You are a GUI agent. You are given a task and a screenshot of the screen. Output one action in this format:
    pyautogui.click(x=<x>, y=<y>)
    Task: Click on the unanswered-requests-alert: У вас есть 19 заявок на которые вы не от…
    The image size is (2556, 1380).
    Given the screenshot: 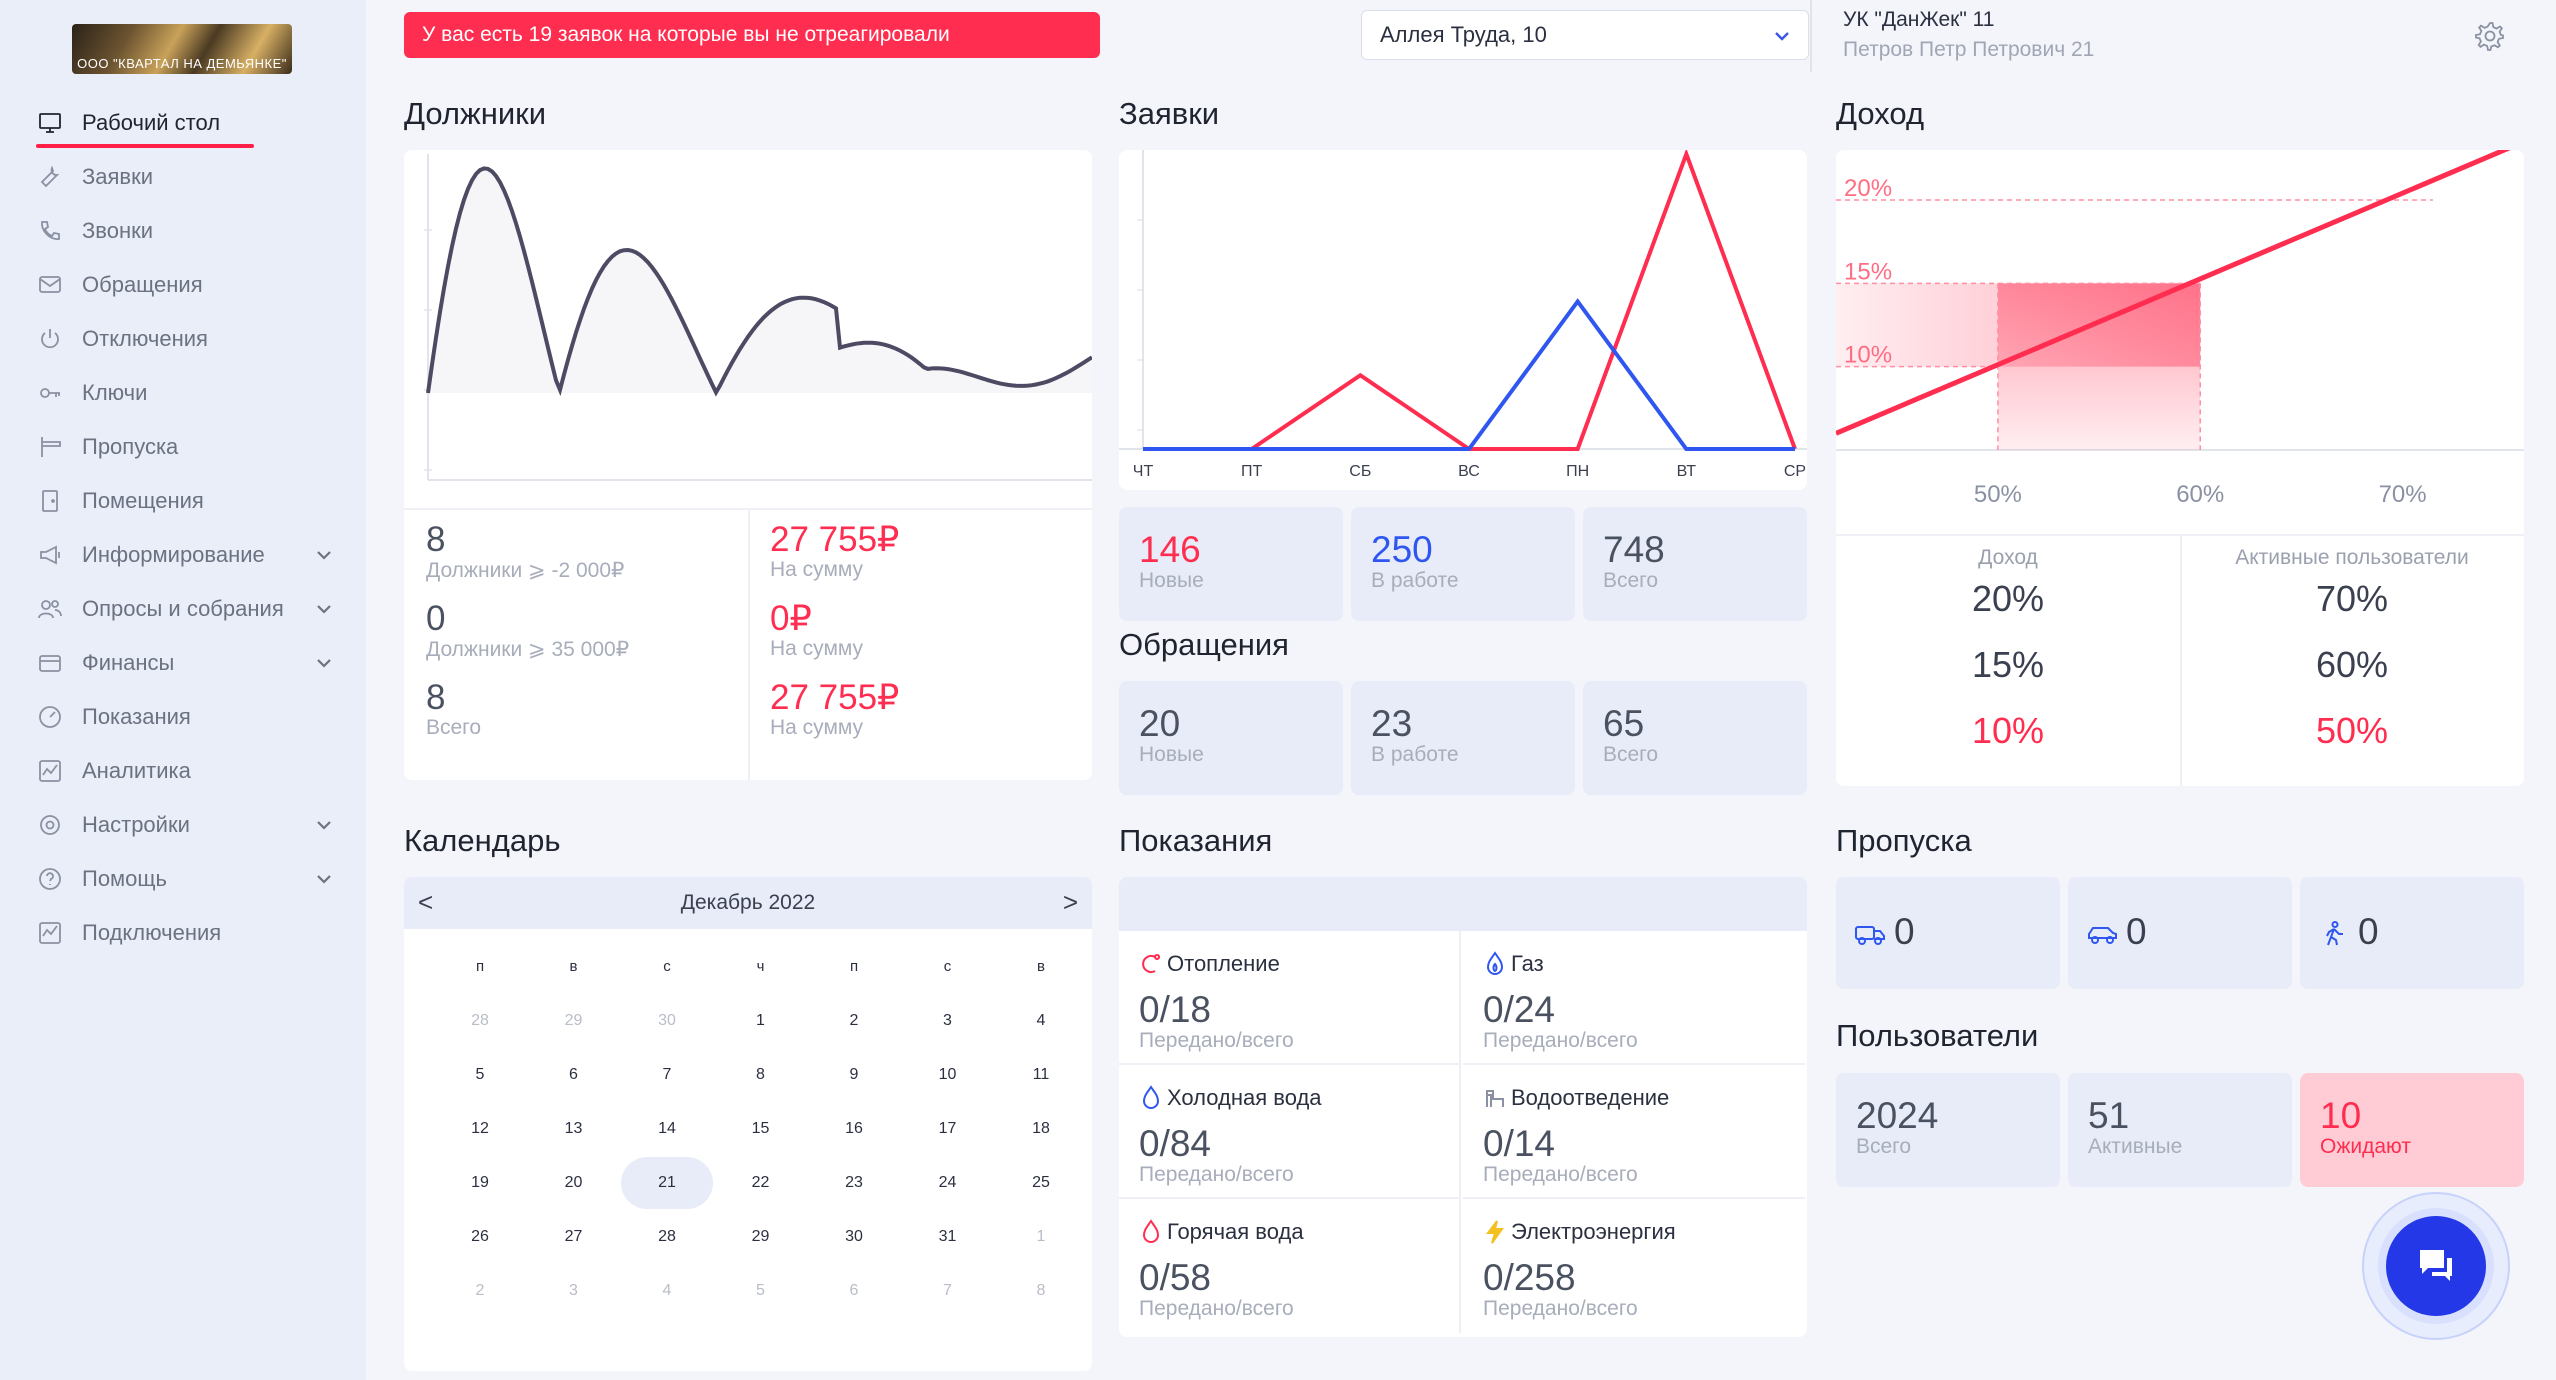 What is the action you would take?
    pyautogui.click(x=752, y=35)
    